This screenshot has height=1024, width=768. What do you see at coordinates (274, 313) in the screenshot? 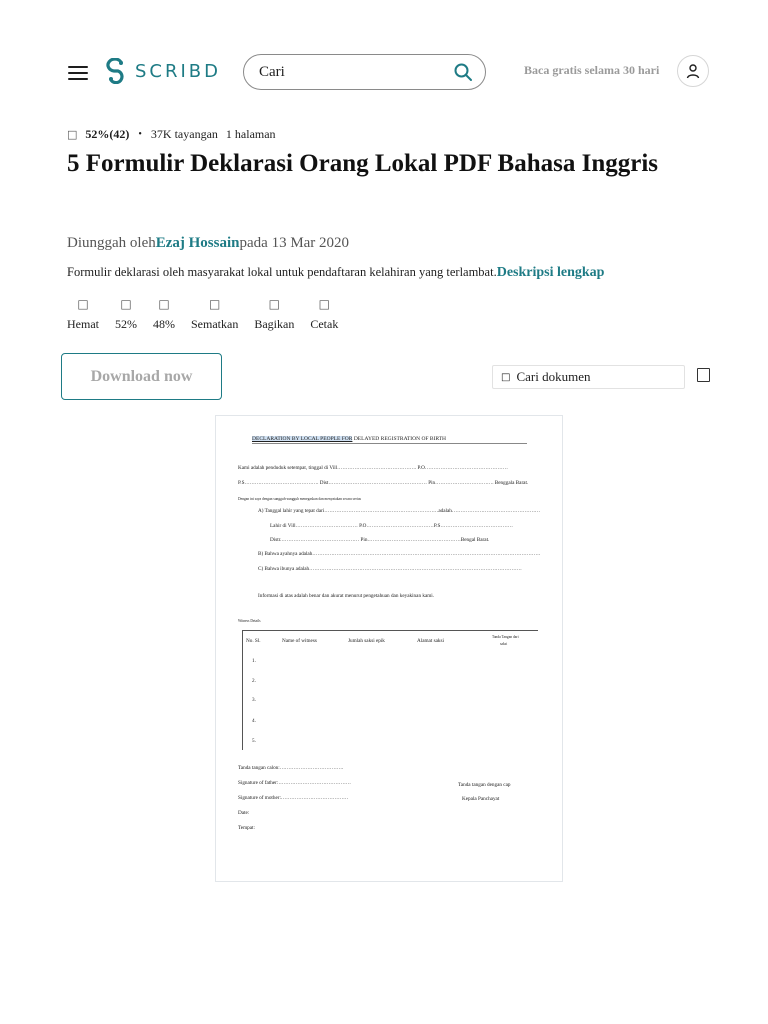
I see `share-button: □ Bagikan` at bounding box center [274, 313].